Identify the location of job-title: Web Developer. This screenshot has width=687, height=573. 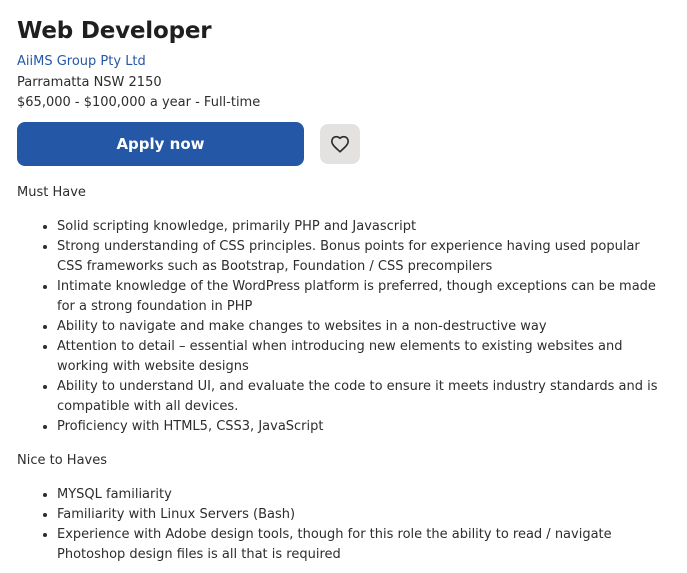
(114, 31).